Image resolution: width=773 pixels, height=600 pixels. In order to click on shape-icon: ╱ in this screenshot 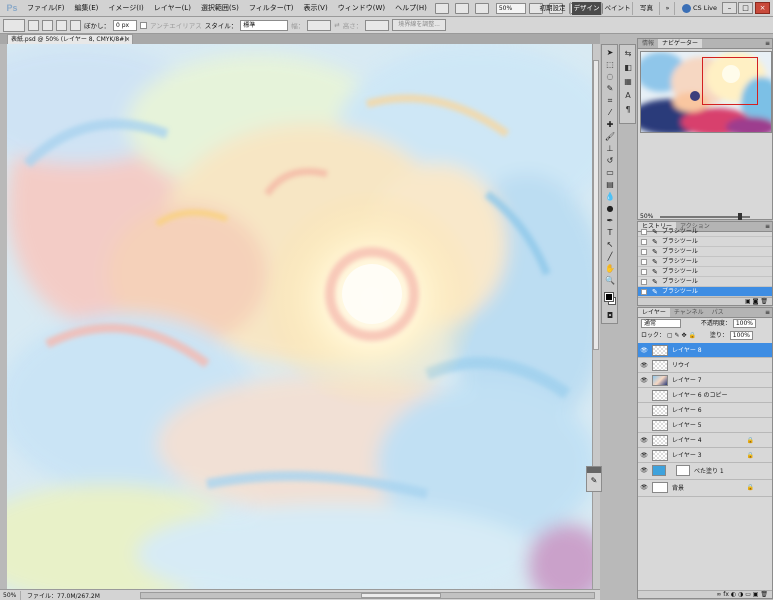, I will do `click(610, 256)`.